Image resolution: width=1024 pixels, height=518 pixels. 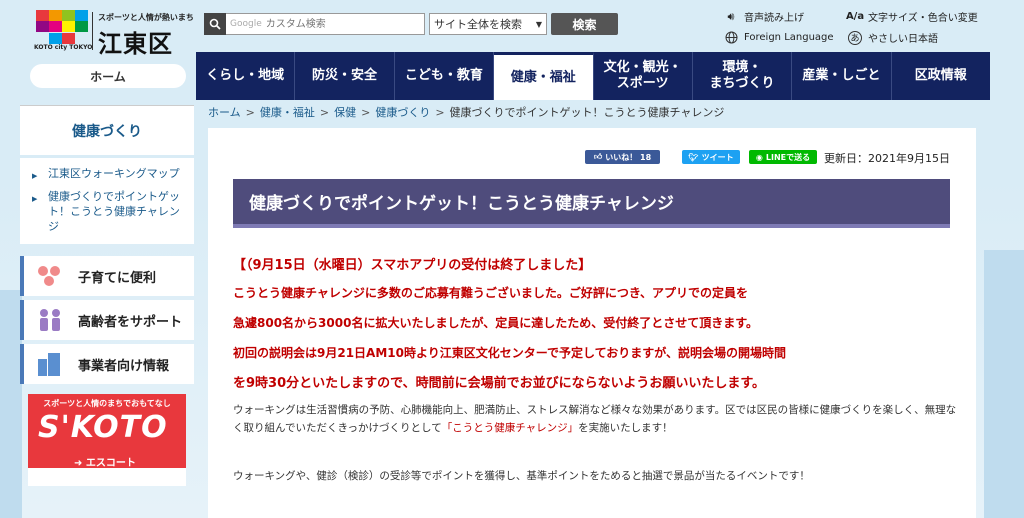 What do you see at coordinates (625, 428) in the screenshot?
I see `intro-text-end: を実施いたします！` at bounding box center [625, 428].